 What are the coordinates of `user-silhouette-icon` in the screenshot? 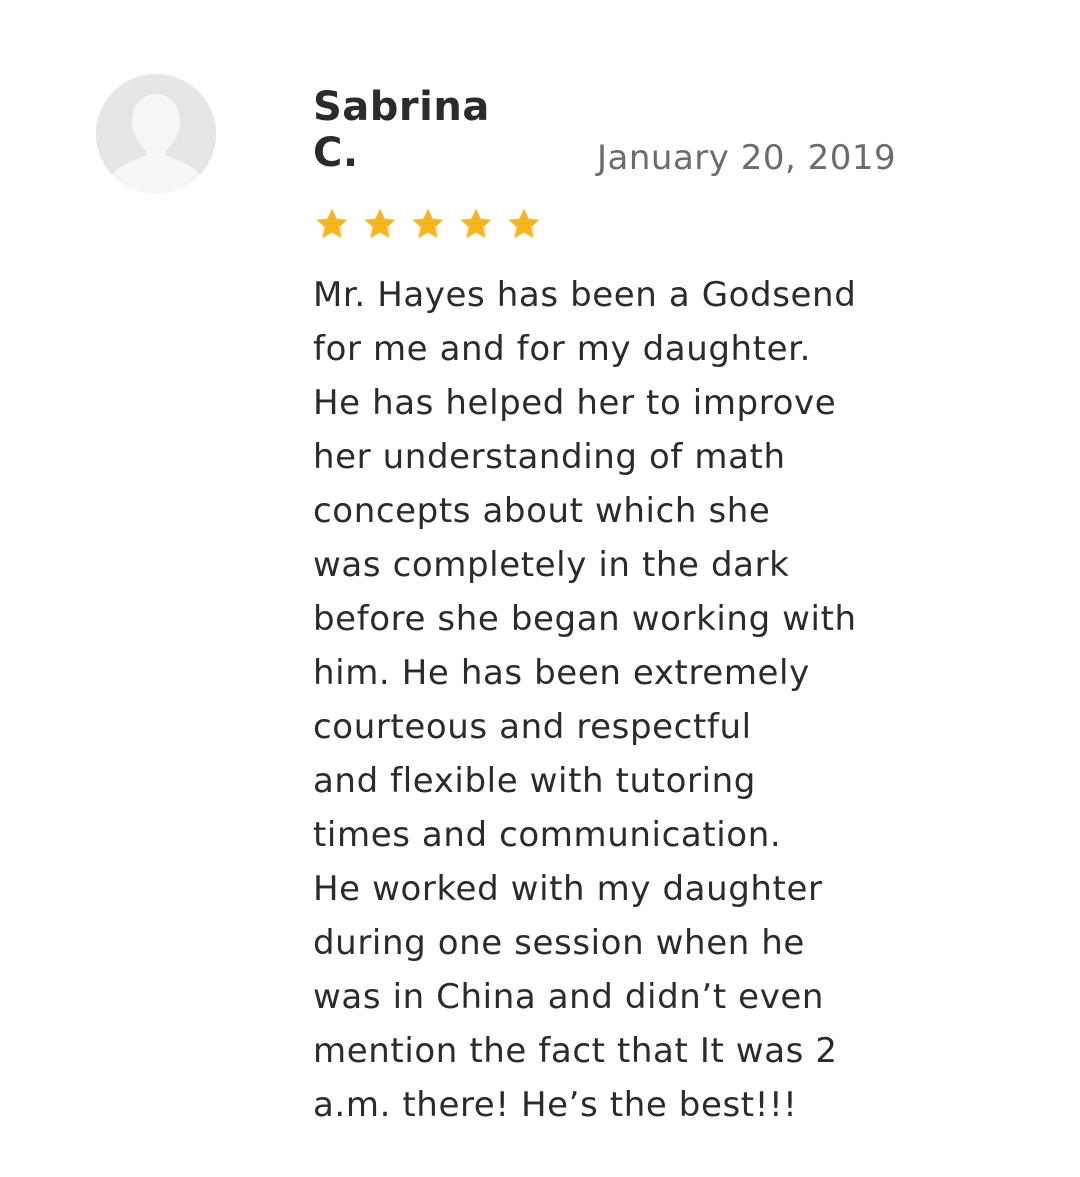 It's located at (156, 134).